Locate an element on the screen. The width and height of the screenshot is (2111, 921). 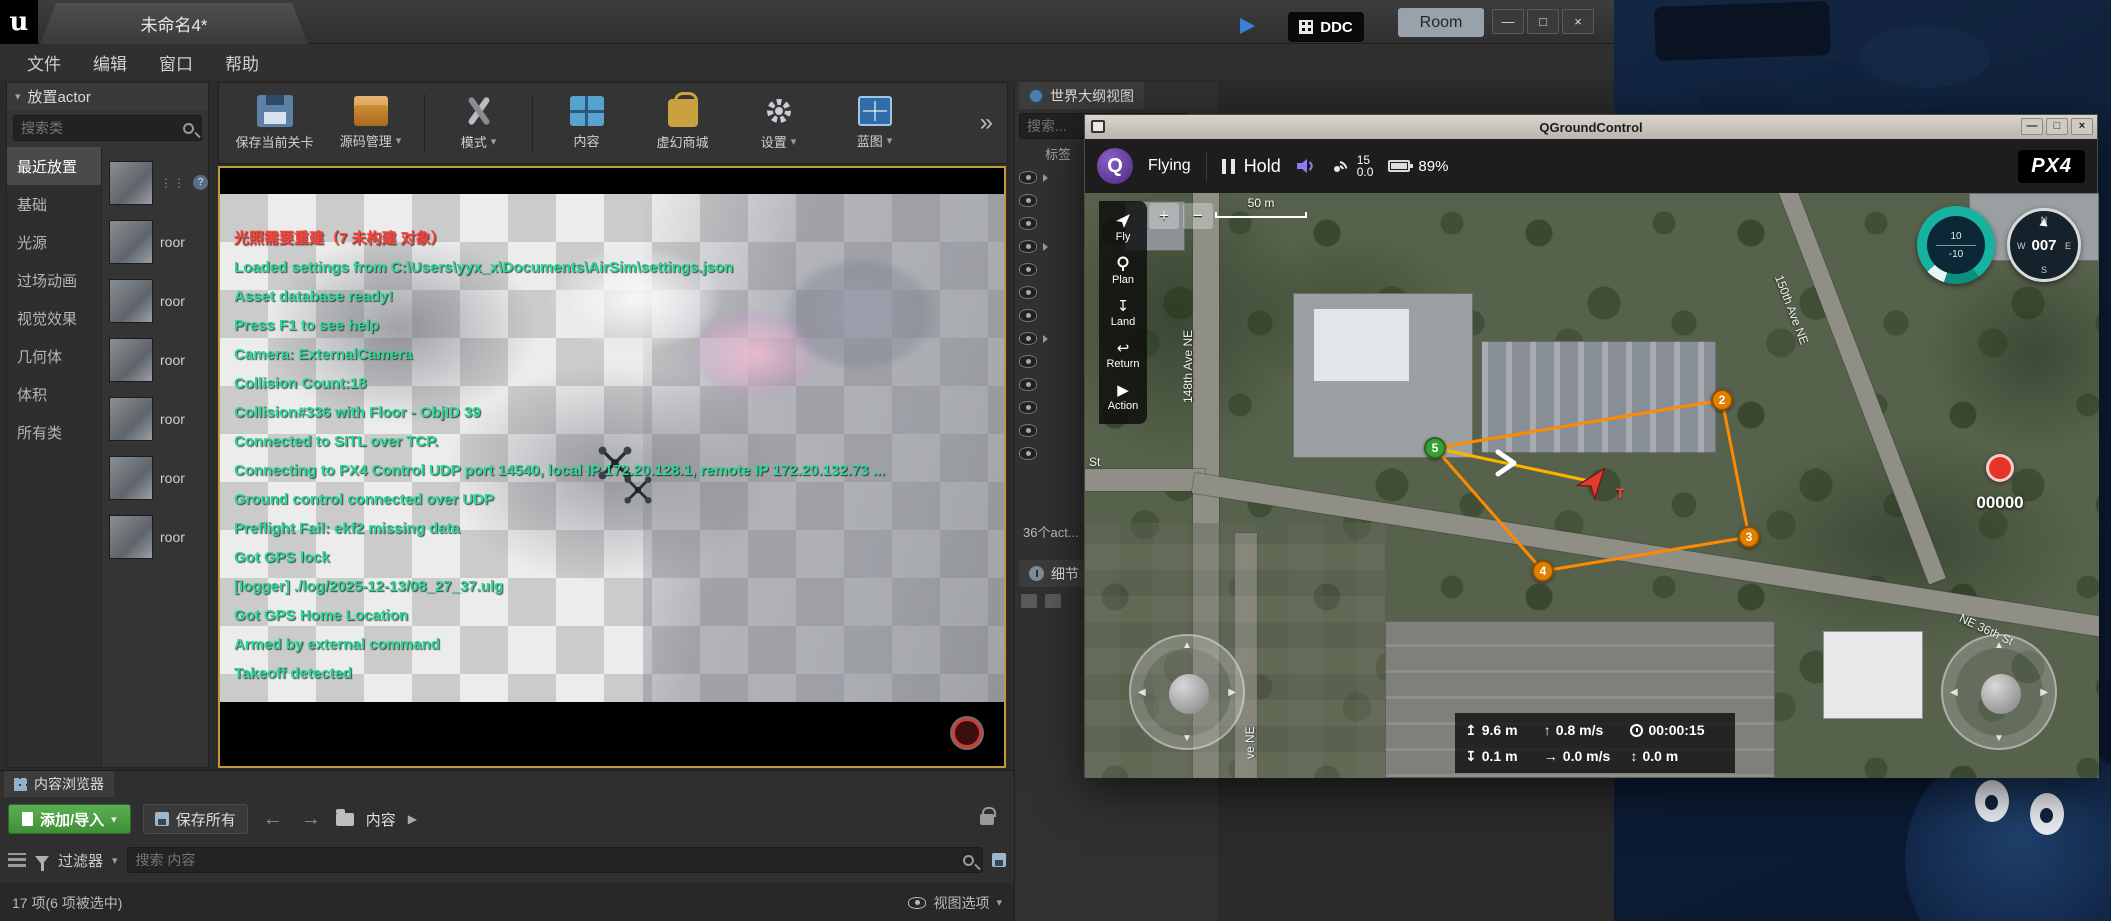
details-tab: 细节 is located at coordinates (1054, 573).